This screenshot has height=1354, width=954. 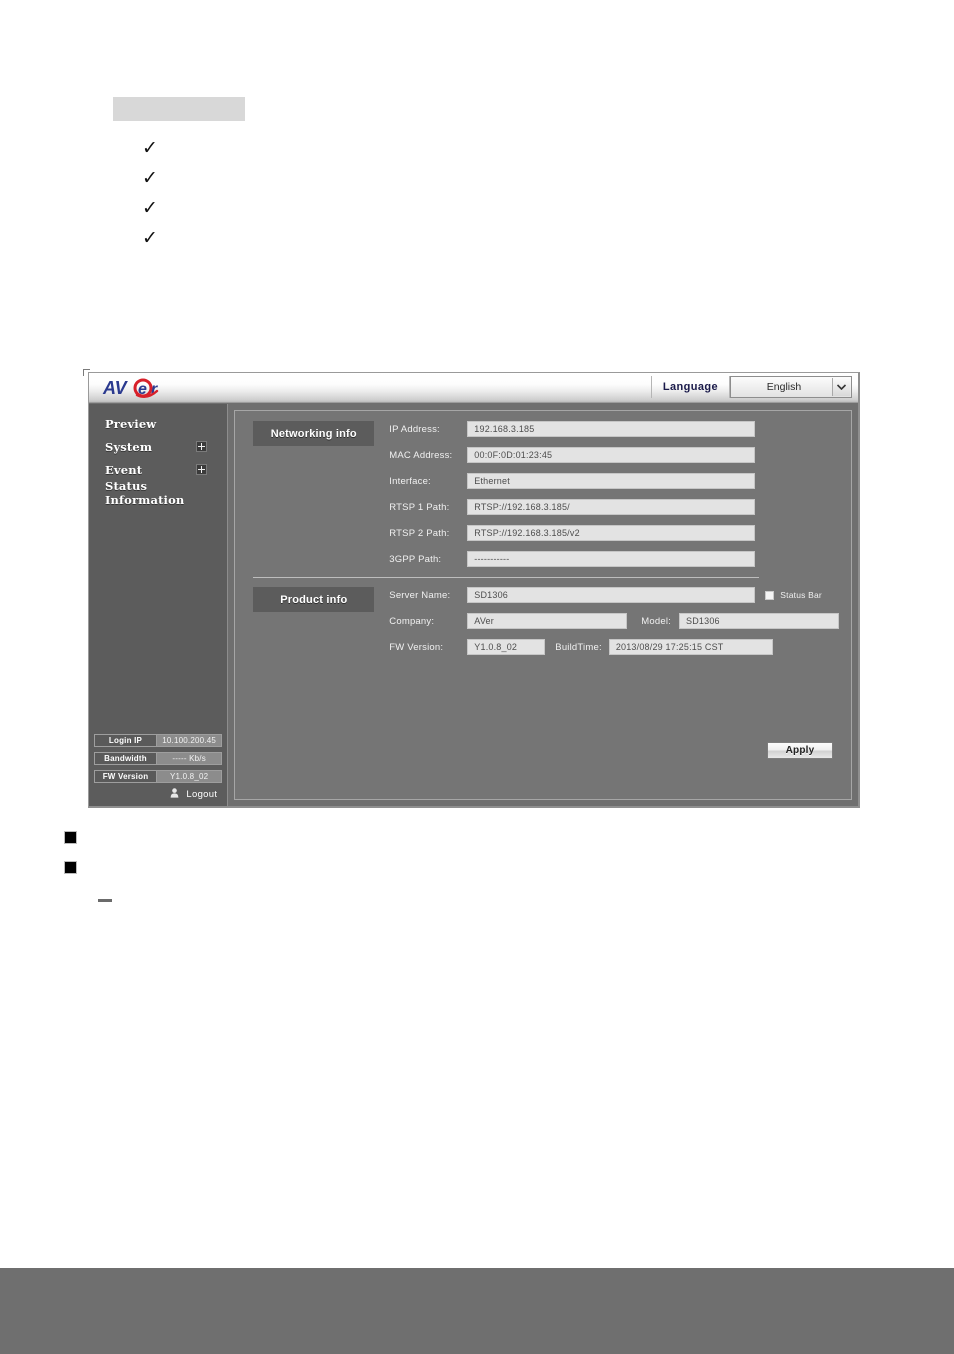 I want to click on networking-info-badge: Networking info, so click(x=314, y=433).